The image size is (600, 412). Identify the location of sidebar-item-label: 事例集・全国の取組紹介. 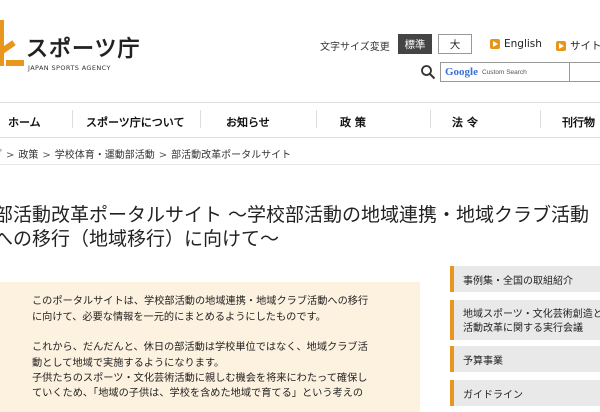
(518, 281).